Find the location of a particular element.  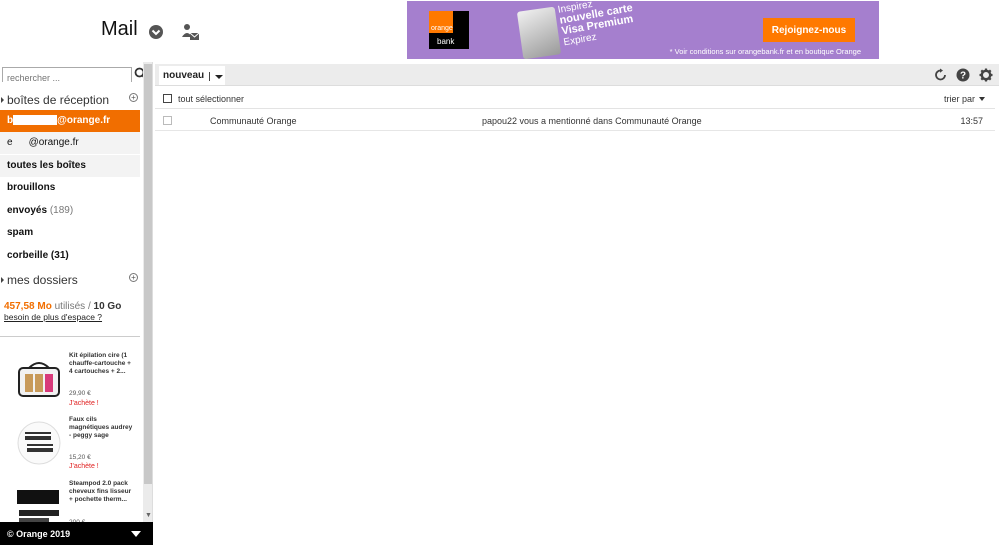

orange-bank-logo: orange bank is located at coordinates (449, 30).